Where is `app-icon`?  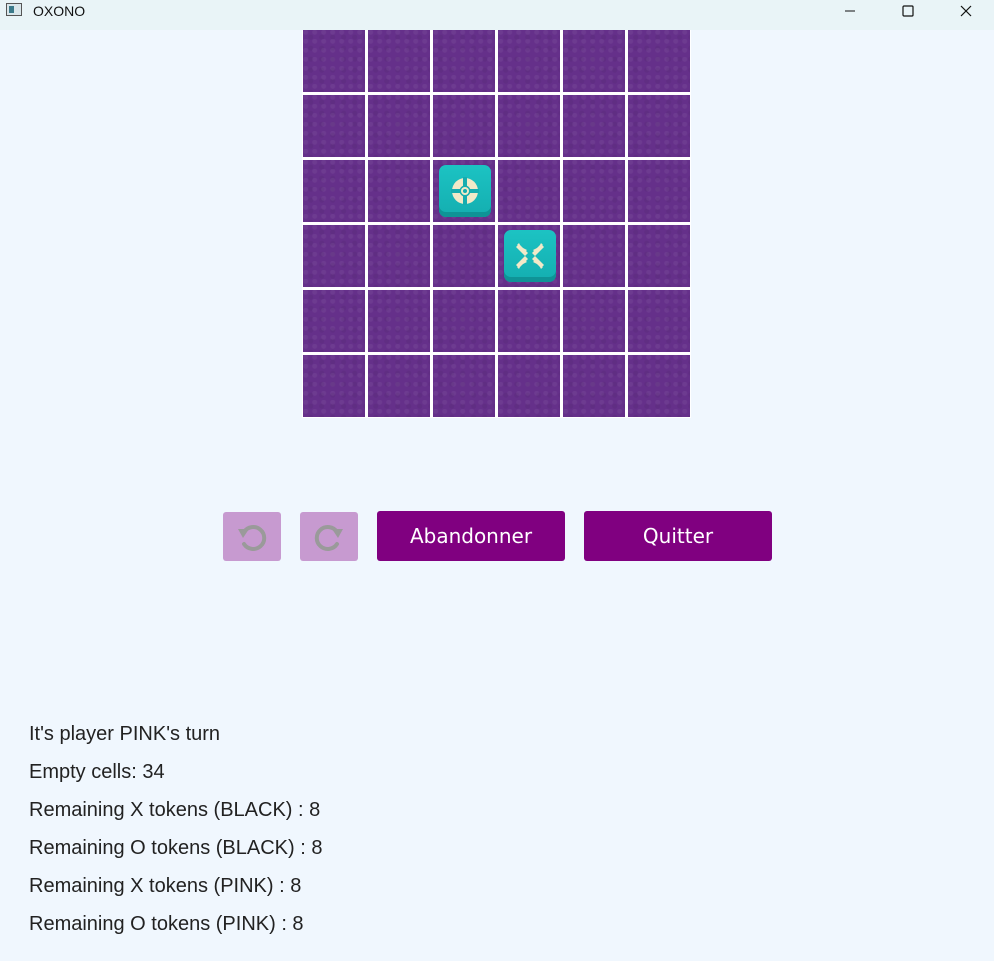
app-icon is located at coordinates (14, 9).